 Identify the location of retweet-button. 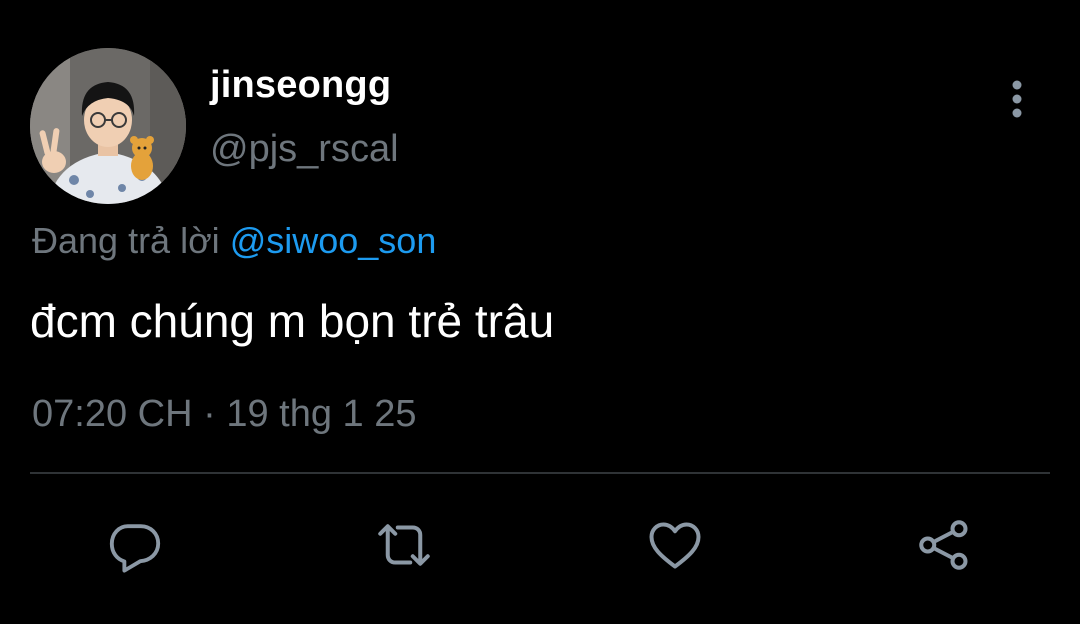
(404, 545).